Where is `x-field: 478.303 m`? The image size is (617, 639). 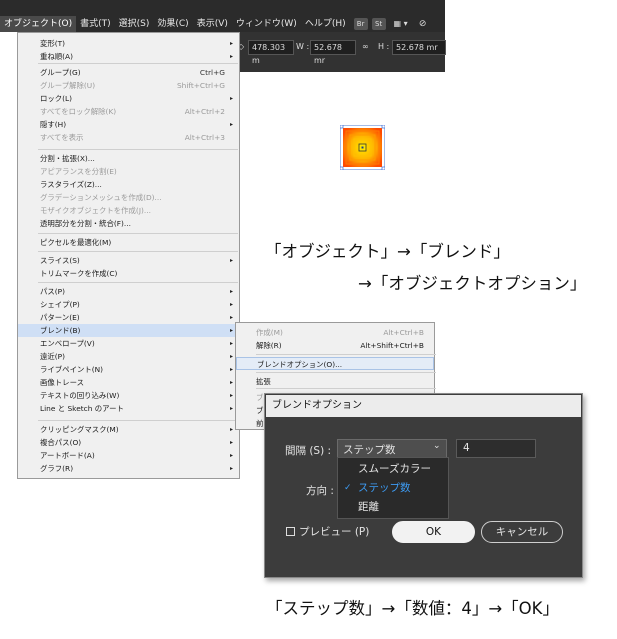
x-field: 478.303 m is located at coordinates (271, 52).